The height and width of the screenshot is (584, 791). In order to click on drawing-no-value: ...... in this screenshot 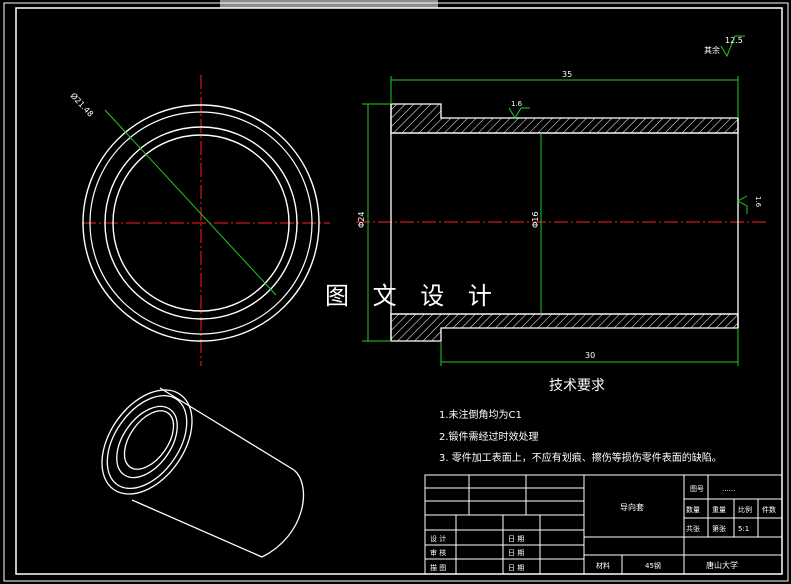, I will do `click(728, 489)`.